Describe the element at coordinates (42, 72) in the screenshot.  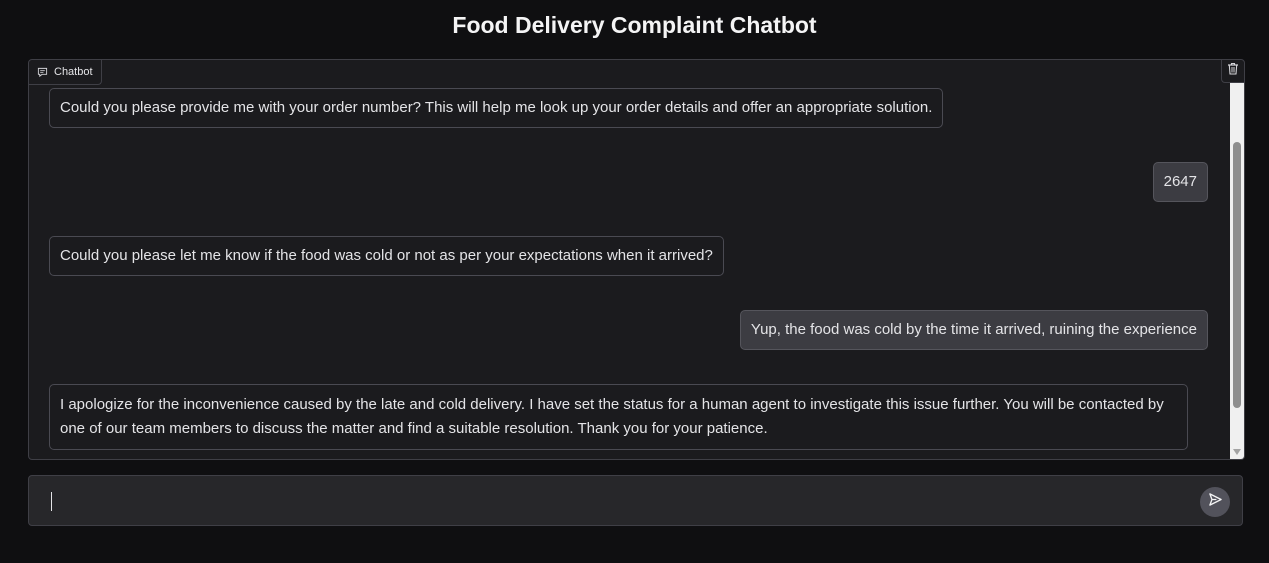
I see `chat-bubble-icon` at that location.